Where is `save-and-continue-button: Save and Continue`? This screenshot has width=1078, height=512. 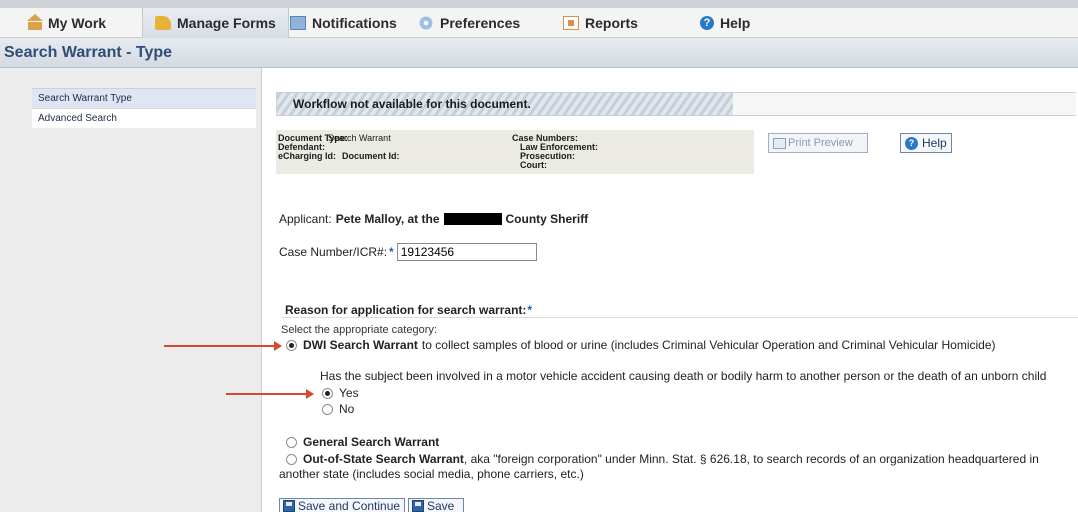 save-and-continue-button: Save and Continue is located at coordinates (342, 505).